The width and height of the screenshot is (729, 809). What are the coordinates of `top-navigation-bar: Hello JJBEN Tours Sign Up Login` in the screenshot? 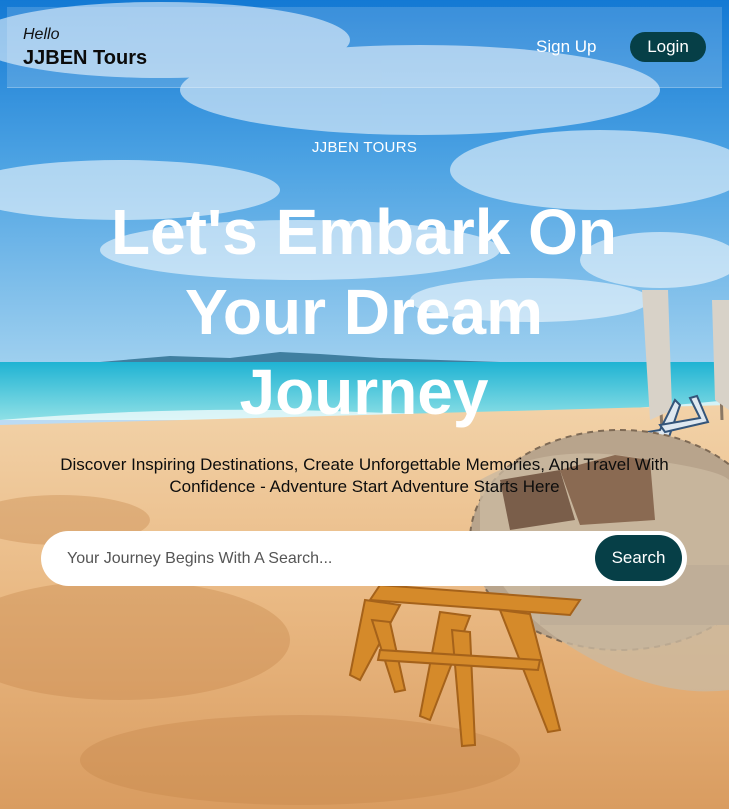 It's located at (364, 47).